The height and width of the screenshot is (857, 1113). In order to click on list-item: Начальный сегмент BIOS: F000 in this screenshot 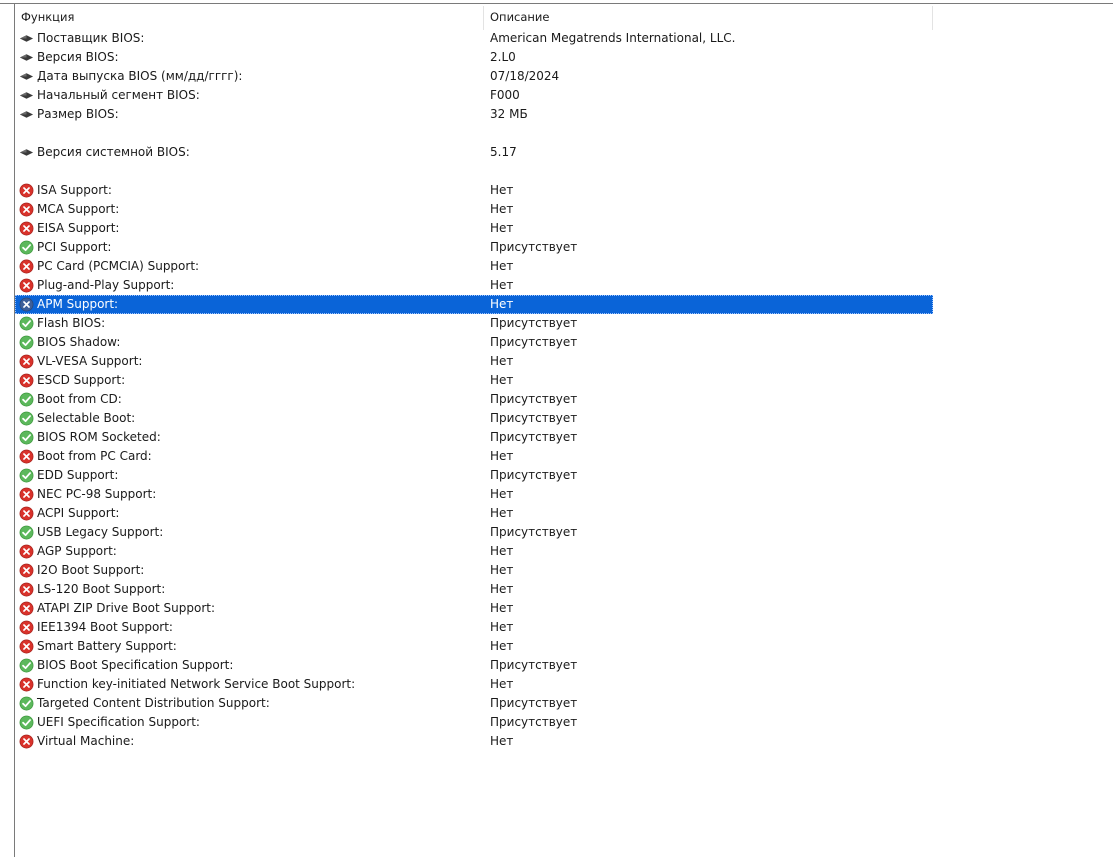, I will do `click(474, 95)`.